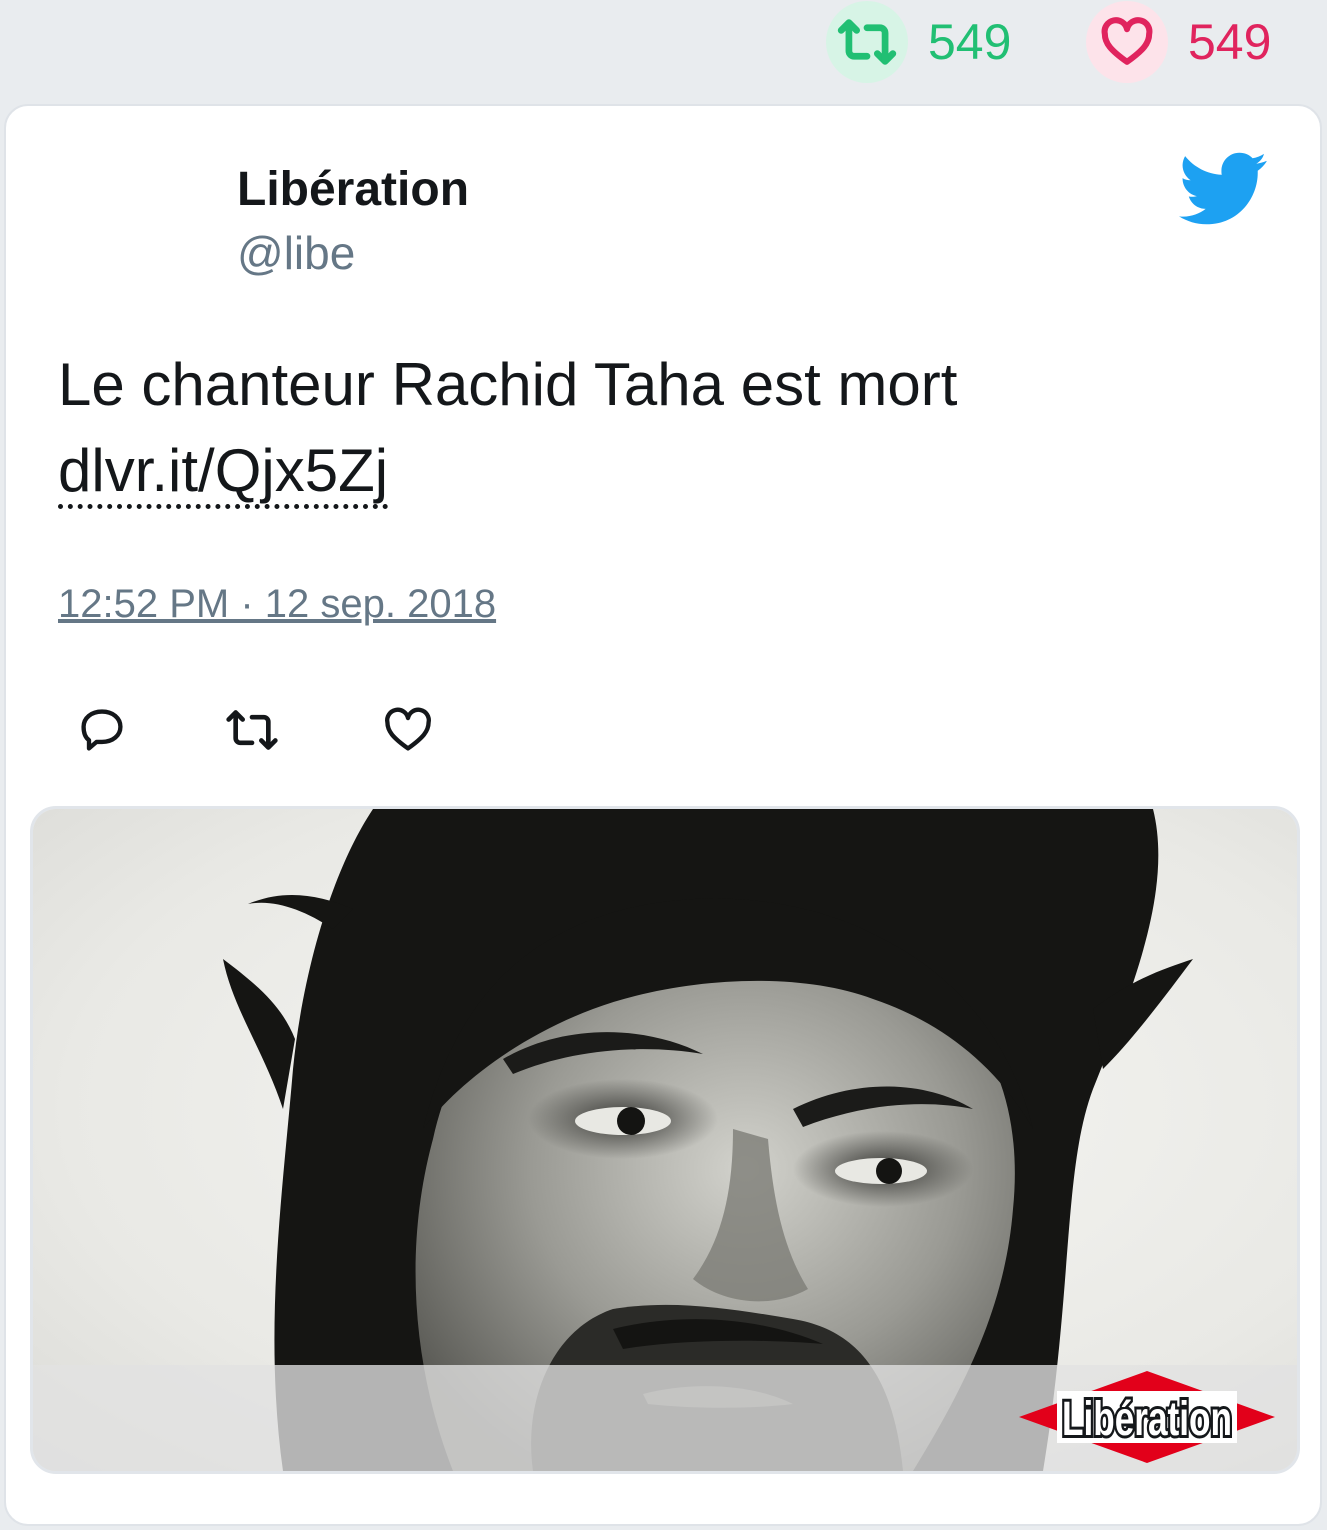  What do you see at coordinates (306, 730) in the screenshot?
I see `tweet-actions` at bounding box center [306, 730].